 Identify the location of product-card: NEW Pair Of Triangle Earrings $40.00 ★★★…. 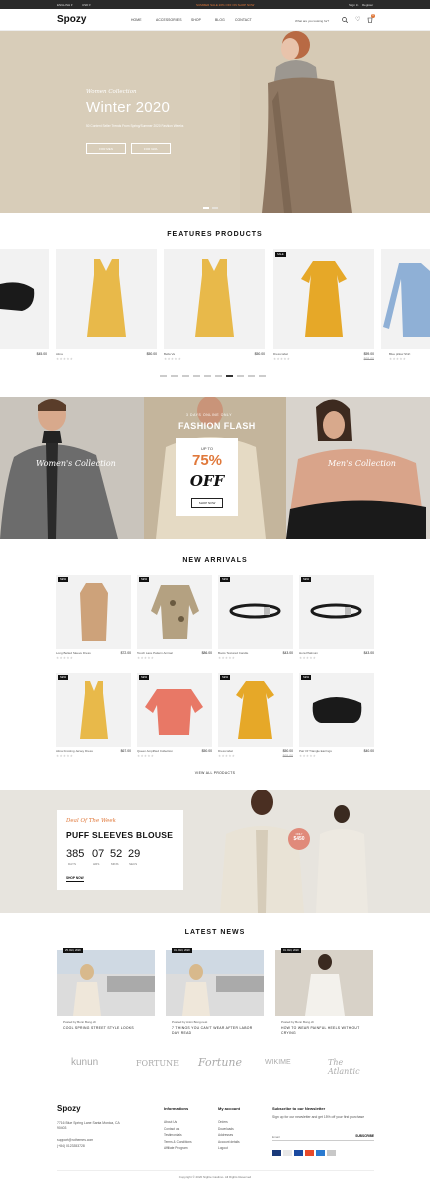
(336, 715).